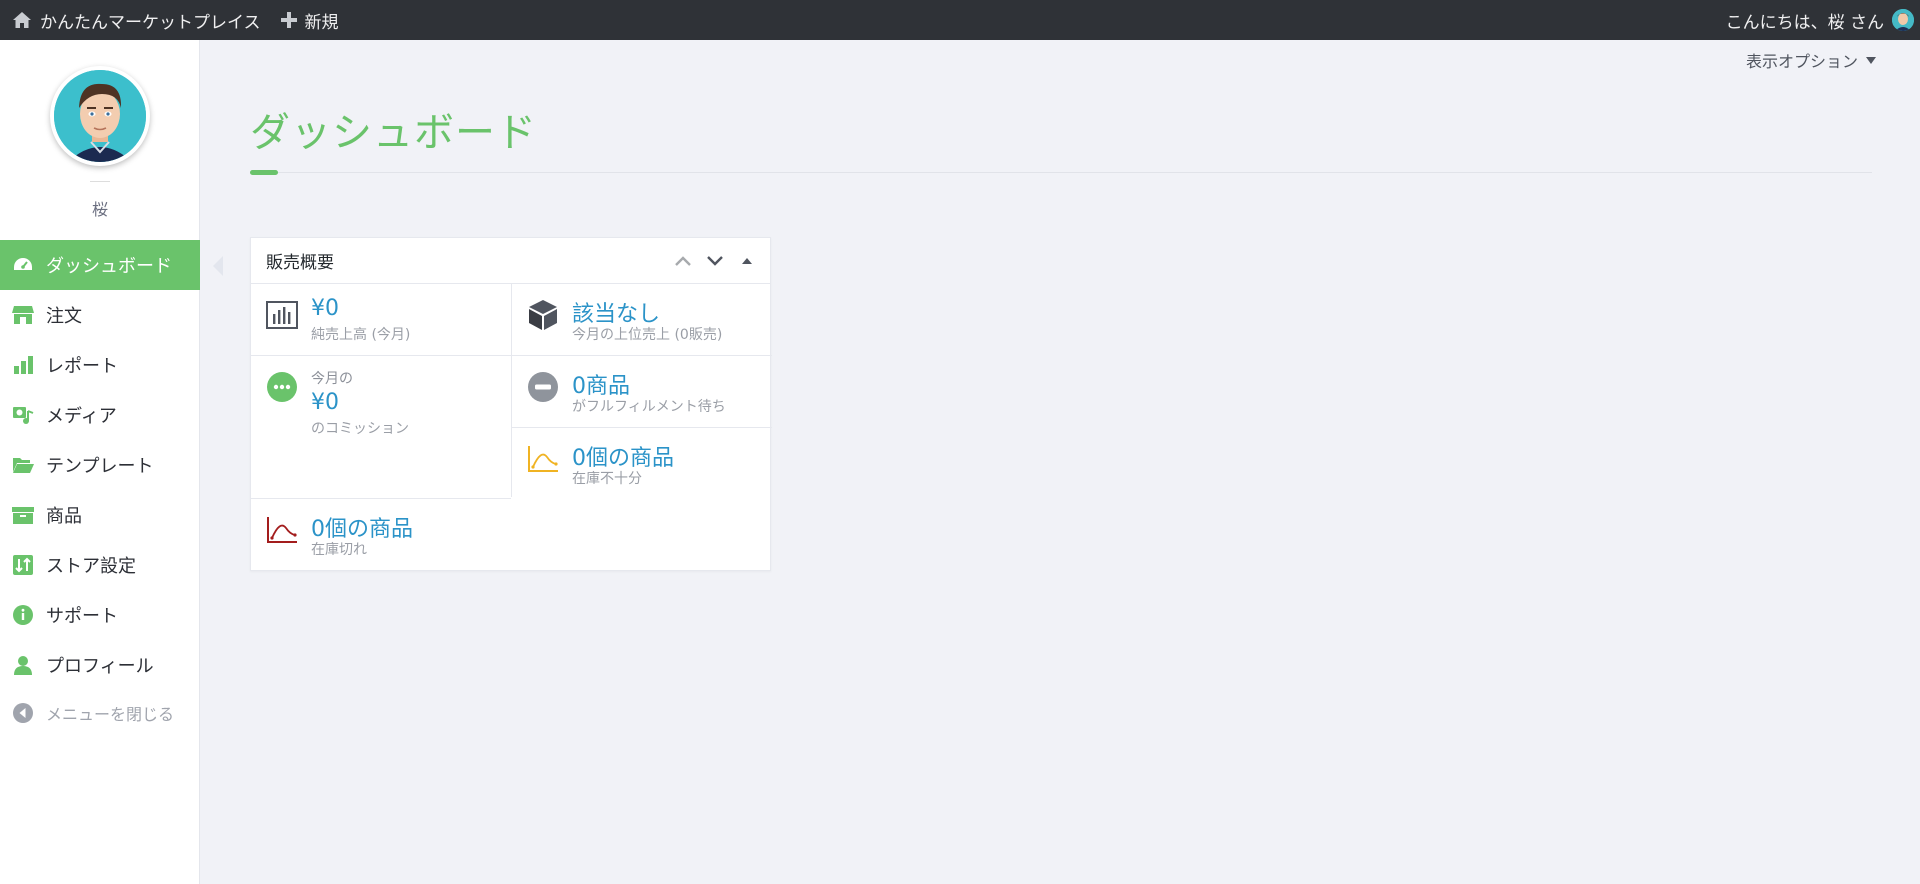 The image size is (1920, 884). What do you see at coordinates (282, 387) in the screenshot?
I see `more-dots-icon` at bounding box center [282, 387].